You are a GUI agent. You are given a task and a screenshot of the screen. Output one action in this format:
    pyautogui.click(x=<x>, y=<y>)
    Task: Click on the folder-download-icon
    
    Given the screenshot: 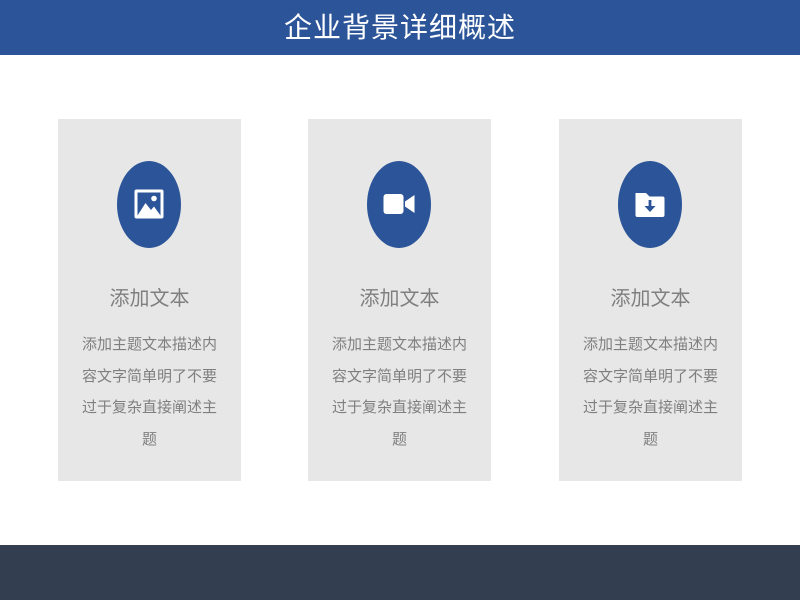 What is the action you would take?
    pyautogui.click(x=650, y=205)
    